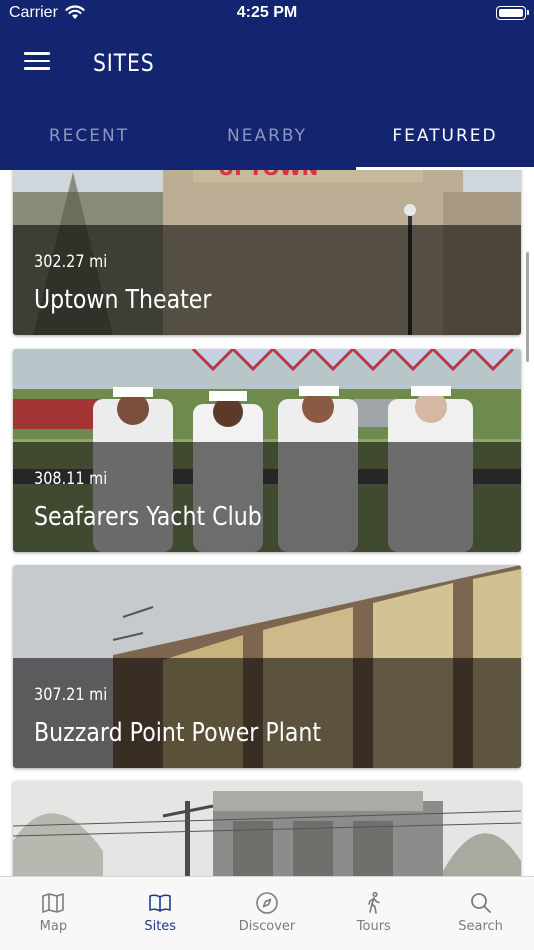 Image resolution: width=534 pixels, height=950 pixels. Describe the element at coordinates (160, 913) in the screenshot. I see `tabbar-sites: Sites` at that location.